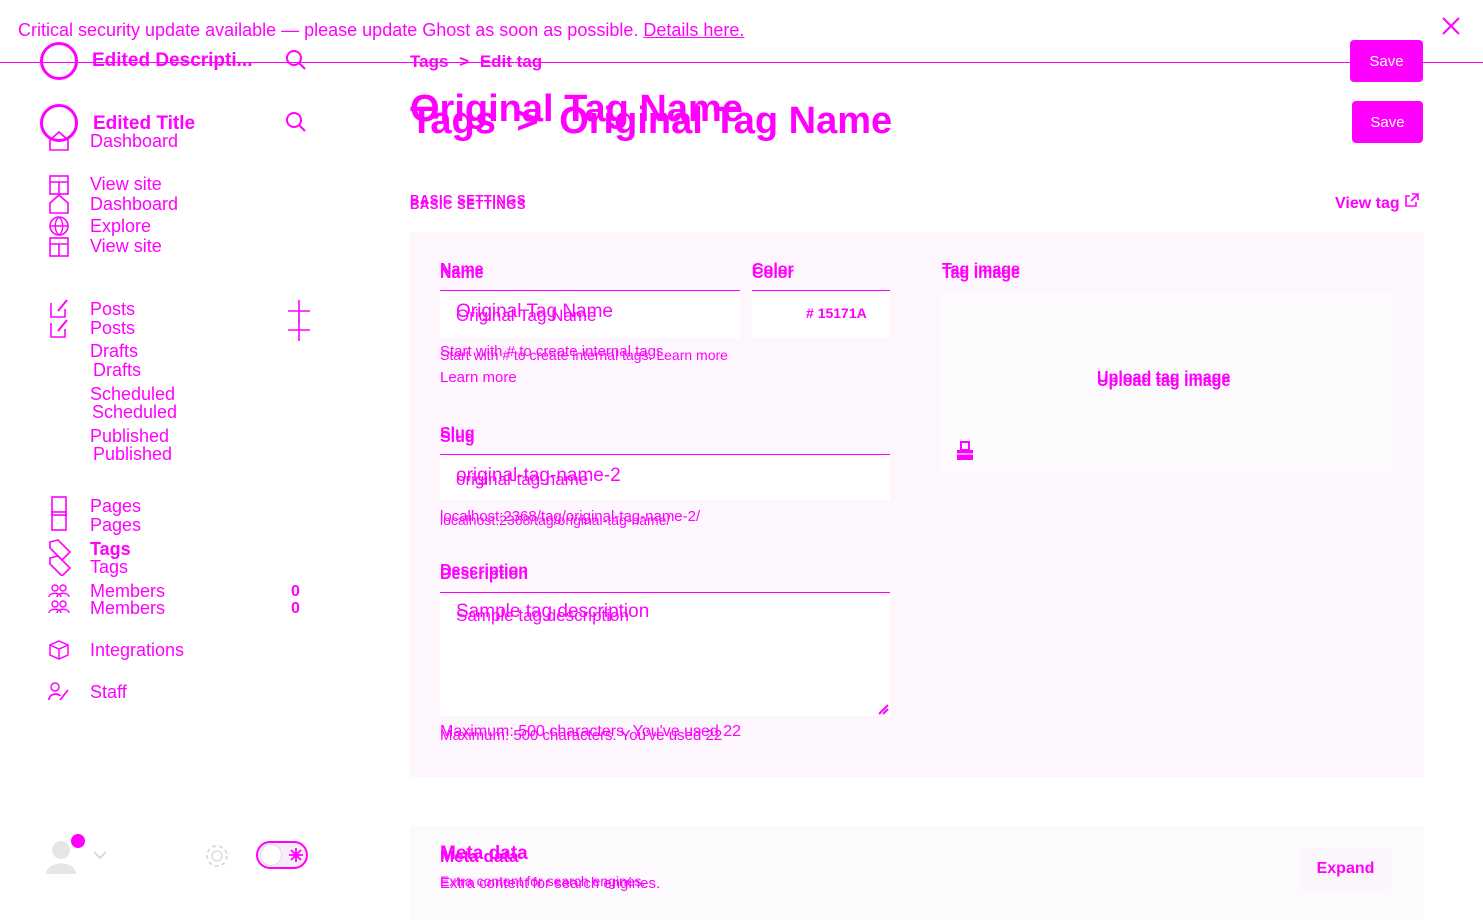 The image size is (1483, 920). I want to click on members-icon, so click(59, 600).